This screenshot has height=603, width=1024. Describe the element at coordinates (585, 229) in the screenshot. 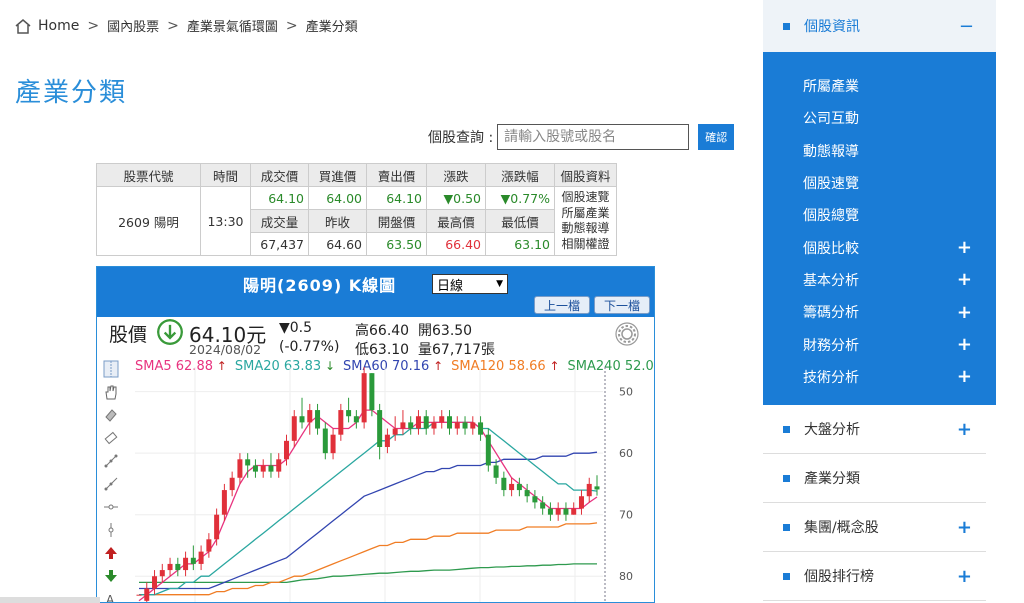

I see `link-news: 動態報導` at that location.